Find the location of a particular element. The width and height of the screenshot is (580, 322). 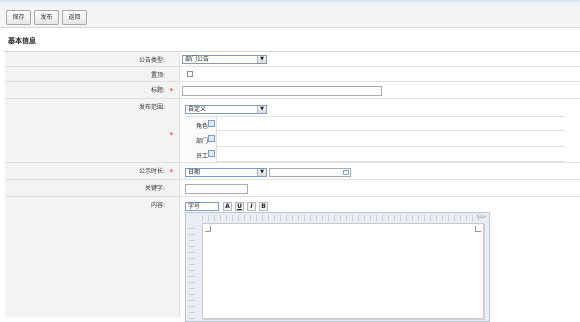

scope-value: 自定义 is located at coordinates (197, 109).